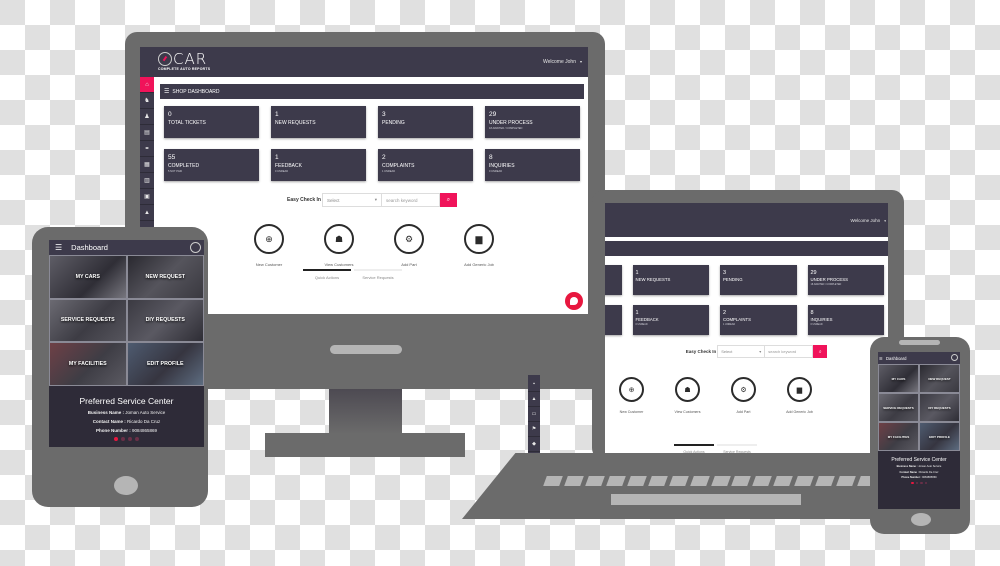 The image size is (1000, 566). What do you see at coordinates (502, 166) in the screenshot?
I see `stat-label: INQUIRIES` at bounding box center [502, 166].